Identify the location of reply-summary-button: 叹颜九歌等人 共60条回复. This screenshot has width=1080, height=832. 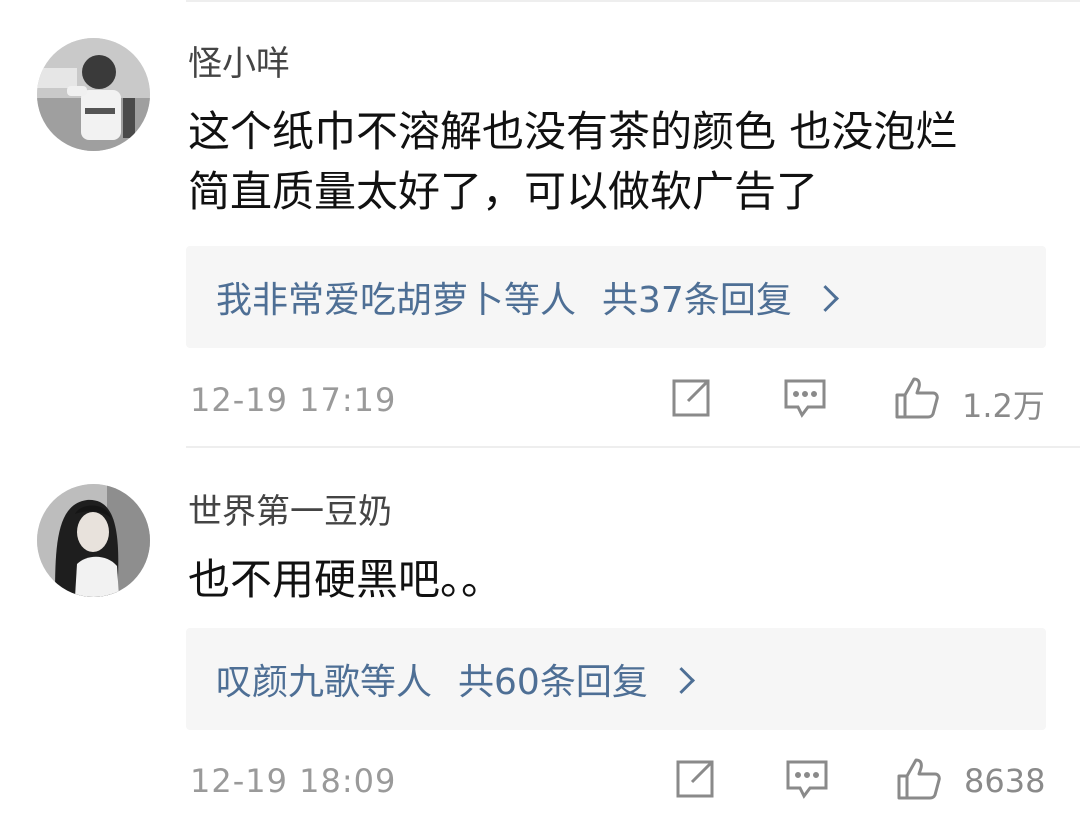
(616, 679).